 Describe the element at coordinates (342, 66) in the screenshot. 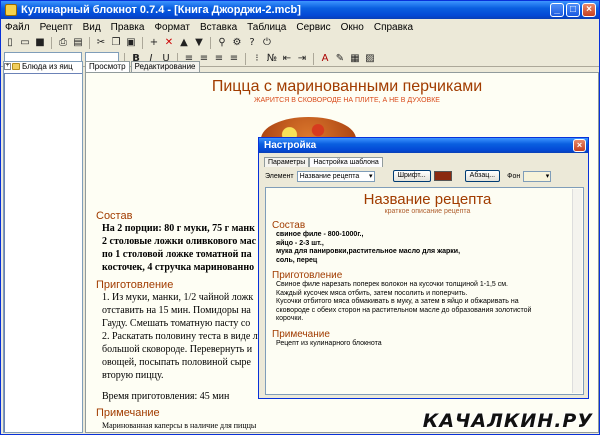

I see `view-tabs: Просмотр Редактирование` at that location.